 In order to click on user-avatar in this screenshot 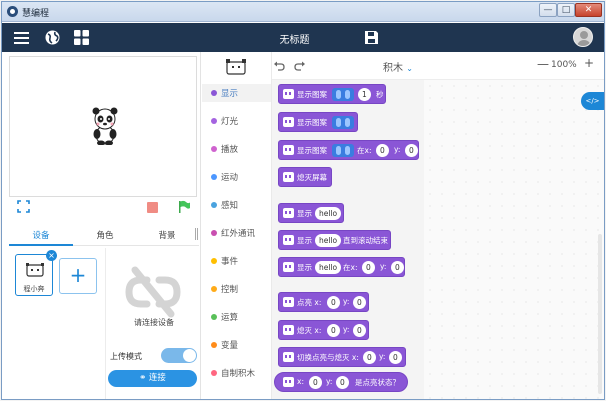, I will do `click(583, 37)`.